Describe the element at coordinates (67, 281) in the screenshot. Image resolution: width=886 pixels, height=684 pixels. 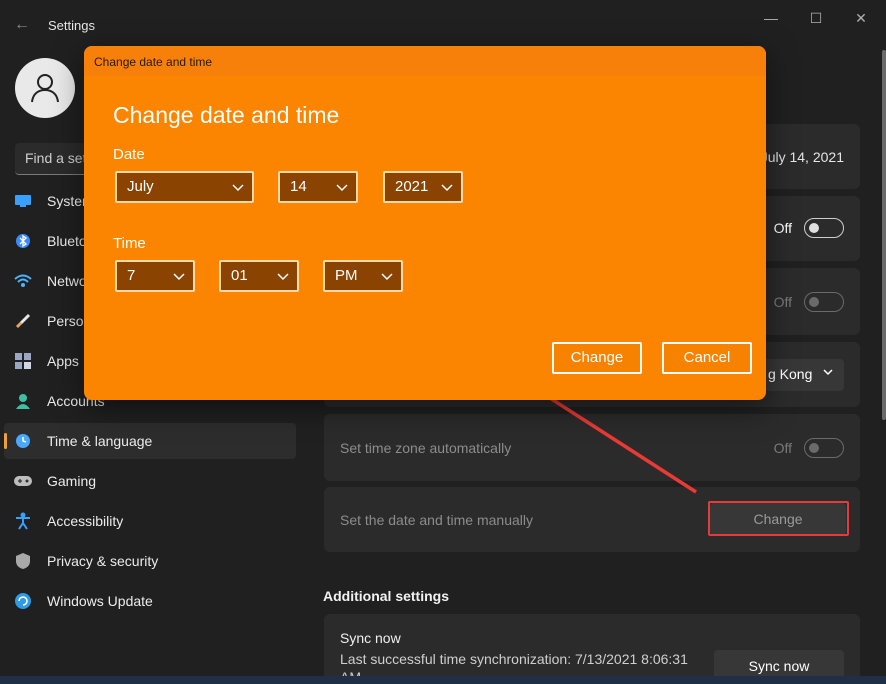
I see `sidebar-item-label: Netwo` at that location.